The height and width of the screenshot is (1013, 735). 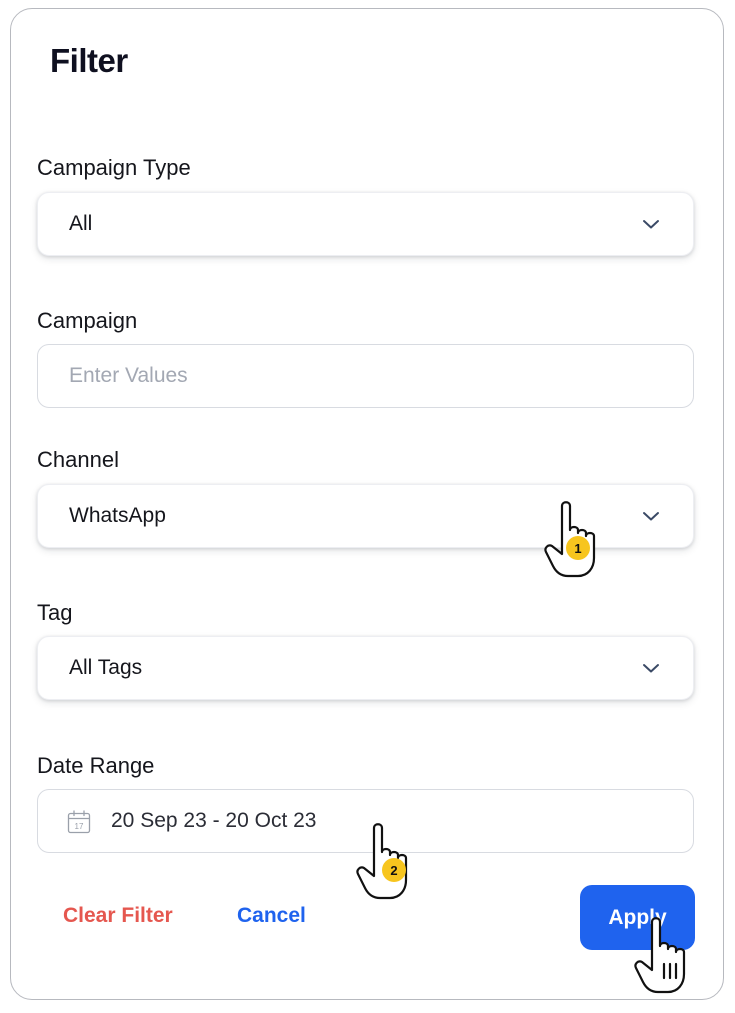 What do you see at coordinates (118, 916) in the screenshot?
I see `clear-filter-button: Clear Filter` at bounding box center [118, 916].